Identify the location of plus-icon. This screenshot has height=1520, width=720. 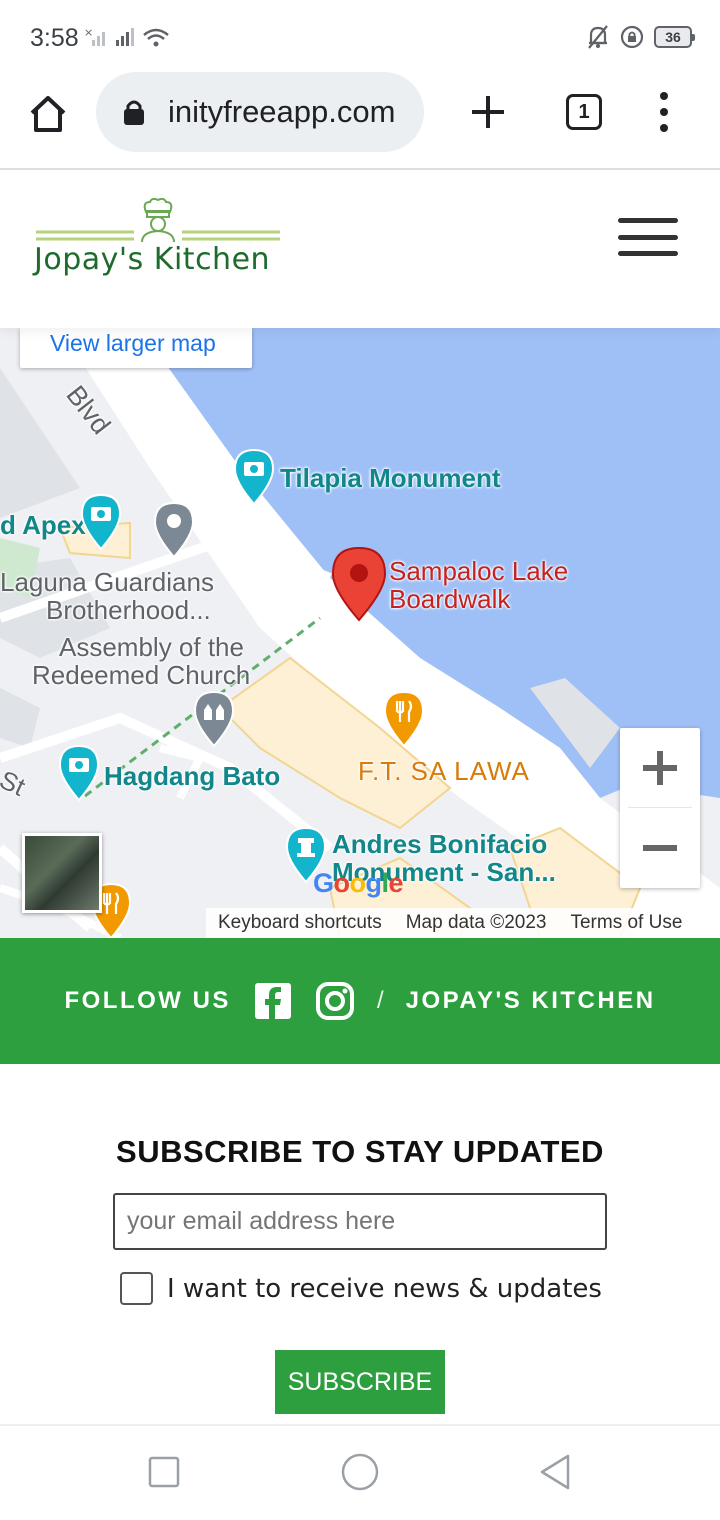
(660, 768).